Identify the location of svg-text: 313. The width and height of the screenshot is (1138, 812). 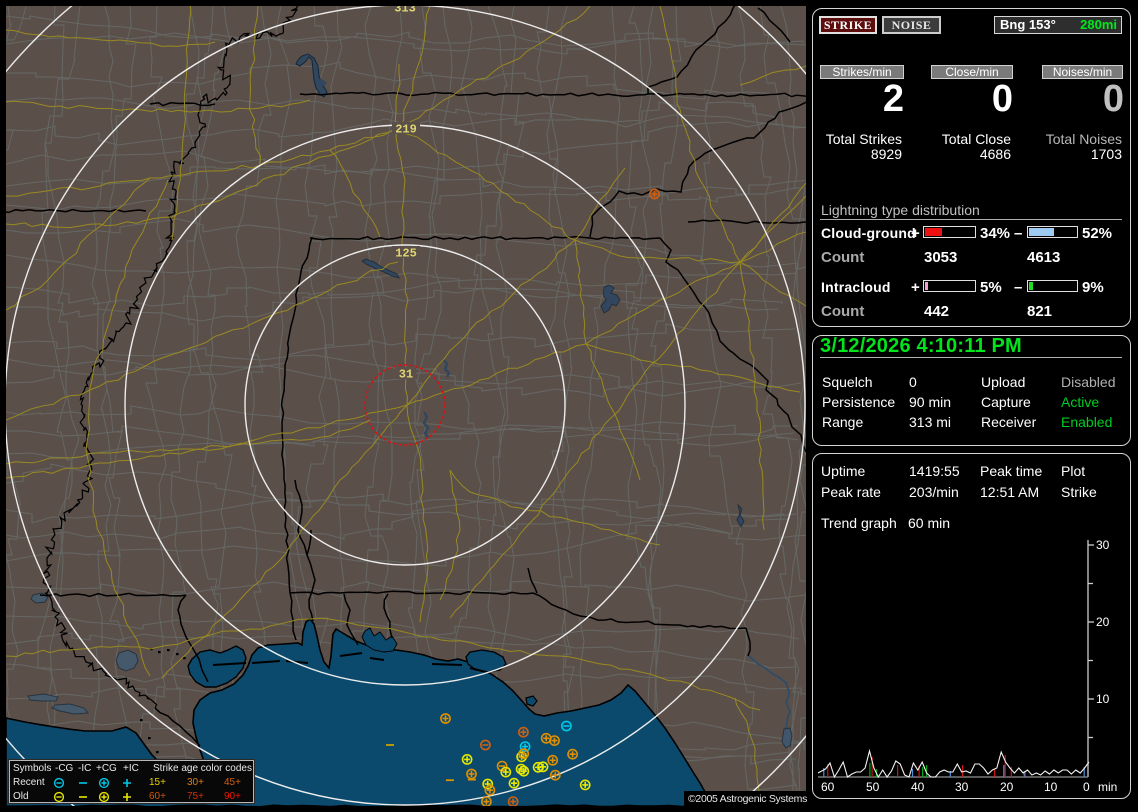
(405, 9).